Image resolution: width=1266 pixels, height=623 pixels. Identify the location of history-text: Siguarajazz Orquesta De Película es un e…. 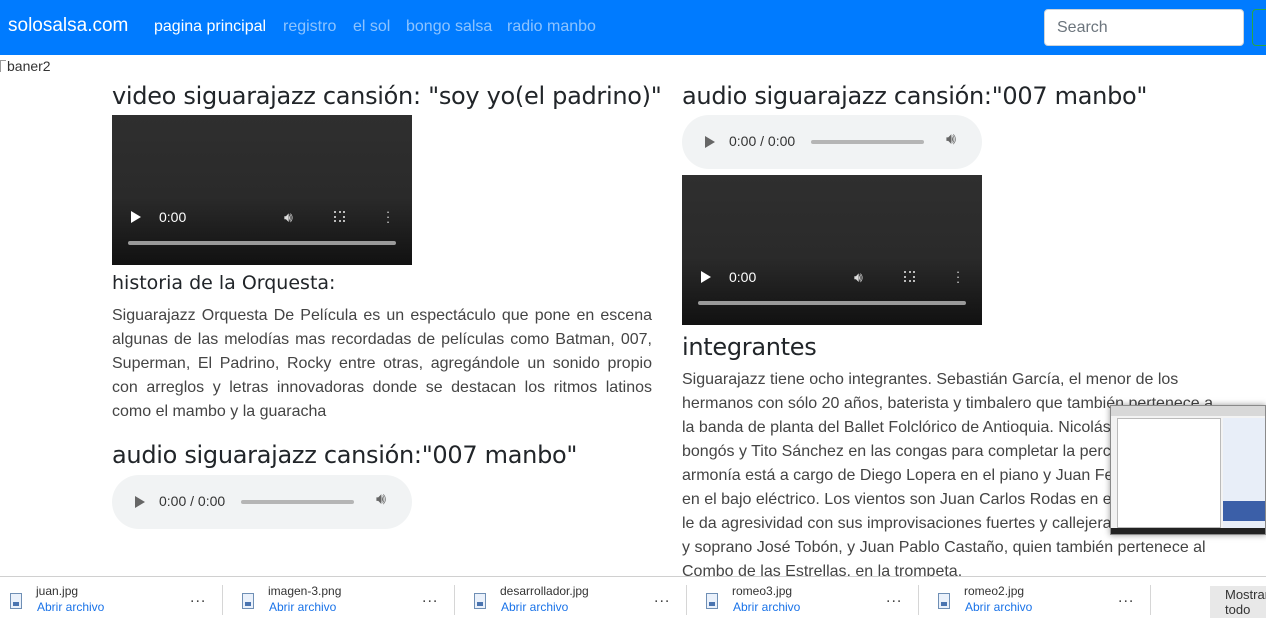
(382, 363).